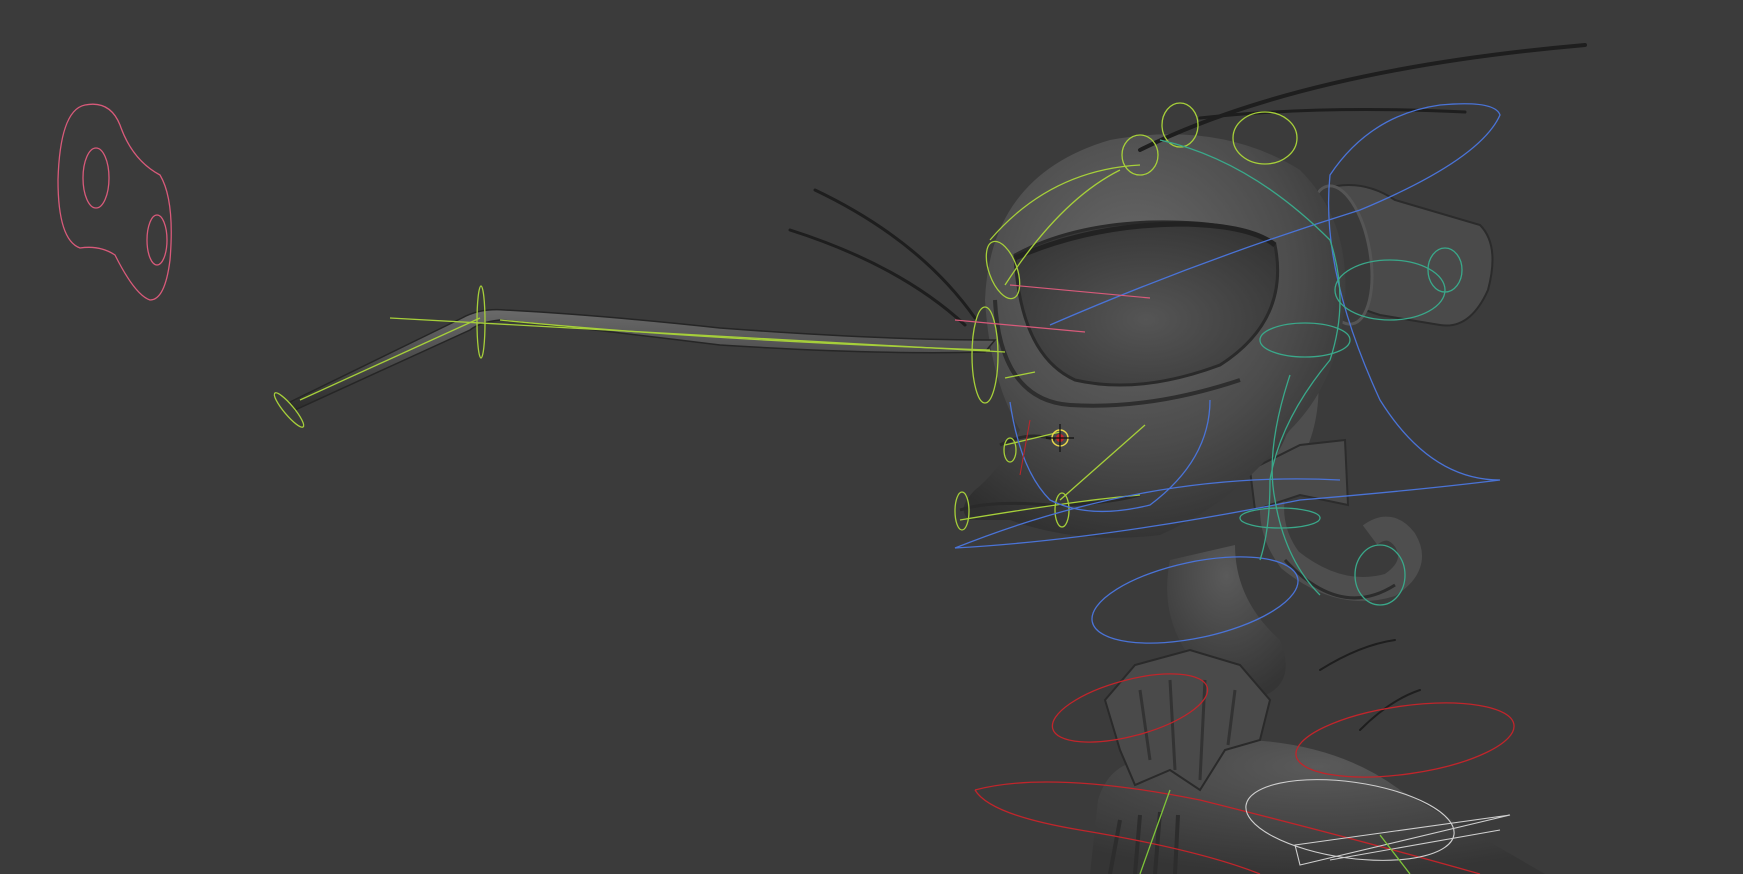 The image size is (1743, 874). What do you see at coordinates (642, 359) in the screenshot?
I see `long-nose-mesh` at bounding box center [642, 359].